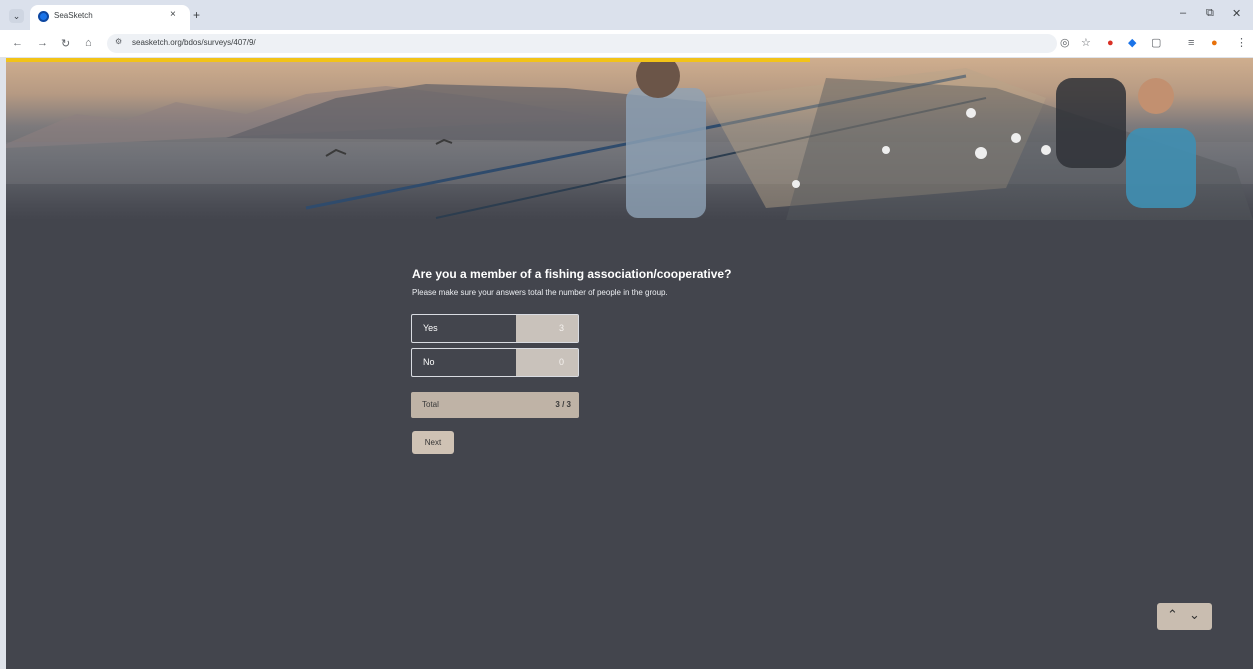 The width and height of the screenshot is (1253, 669). Describe the element at coordinates (1183, 13) in the screenshot. I see `minimize-button: –` at that location.